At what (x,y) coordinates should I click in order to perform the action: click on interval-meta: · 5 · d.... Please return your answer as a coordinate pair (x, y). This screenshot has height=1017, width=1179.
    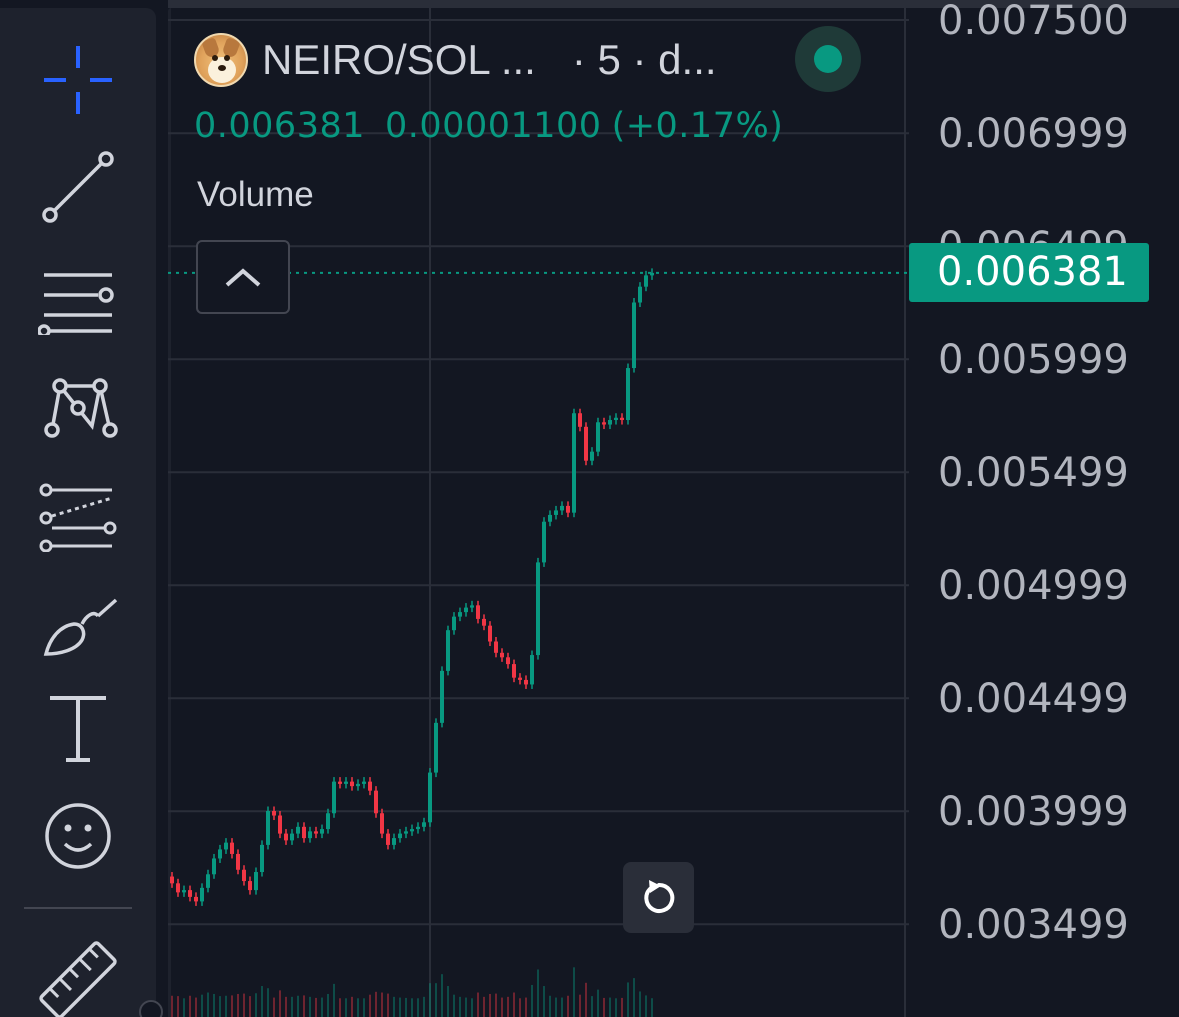
    Looking at the image, I should click on (644, 60).